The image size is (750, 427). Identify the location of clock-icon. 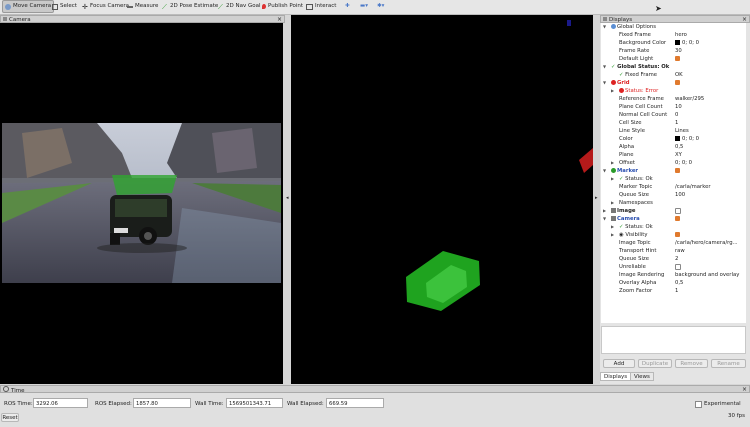
(6, 389).